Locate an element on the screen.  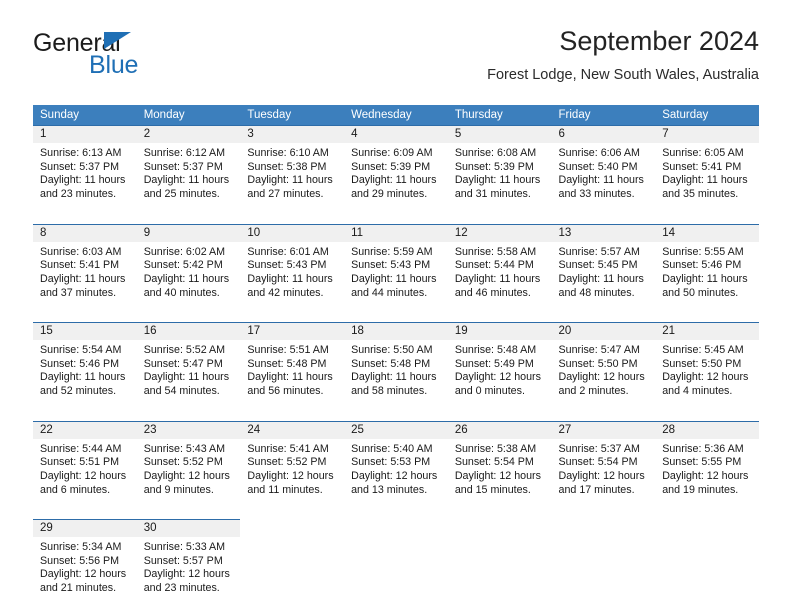
sunrise-text: Sunrise: 6:03 AM is located at coordinates (81, 251).